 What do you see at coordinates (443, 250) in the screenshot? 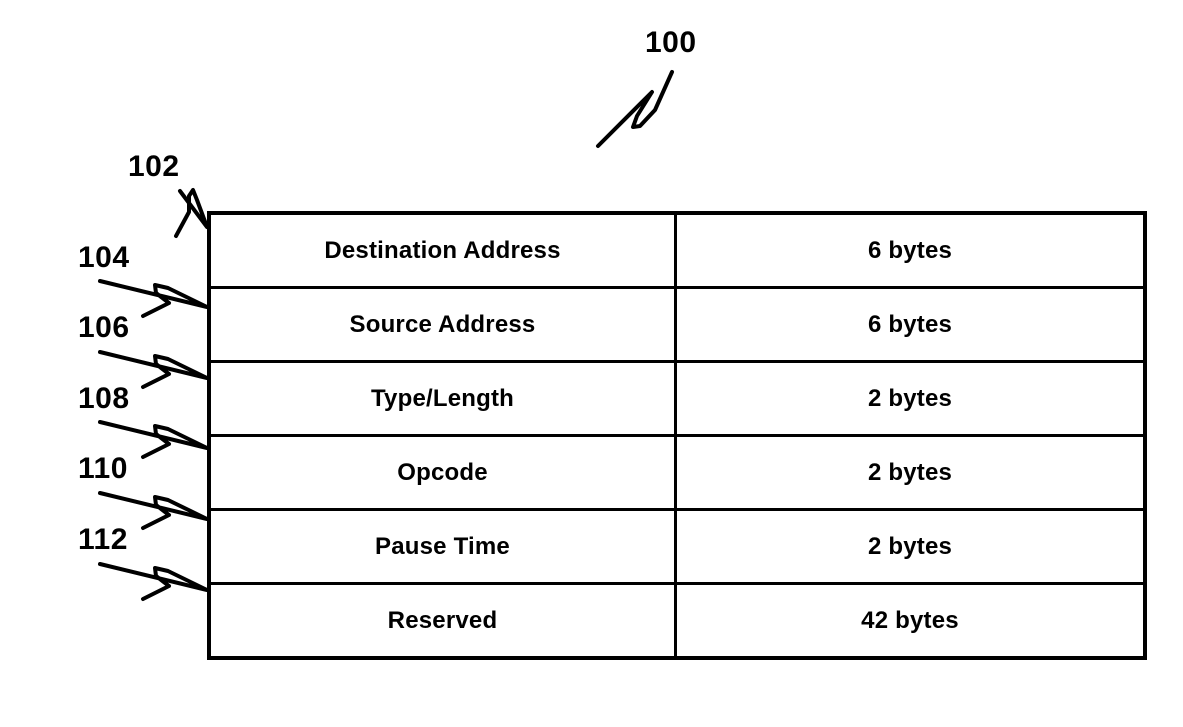
I see `field-name-cell: Destination Address` at bounding box center [443, 250].